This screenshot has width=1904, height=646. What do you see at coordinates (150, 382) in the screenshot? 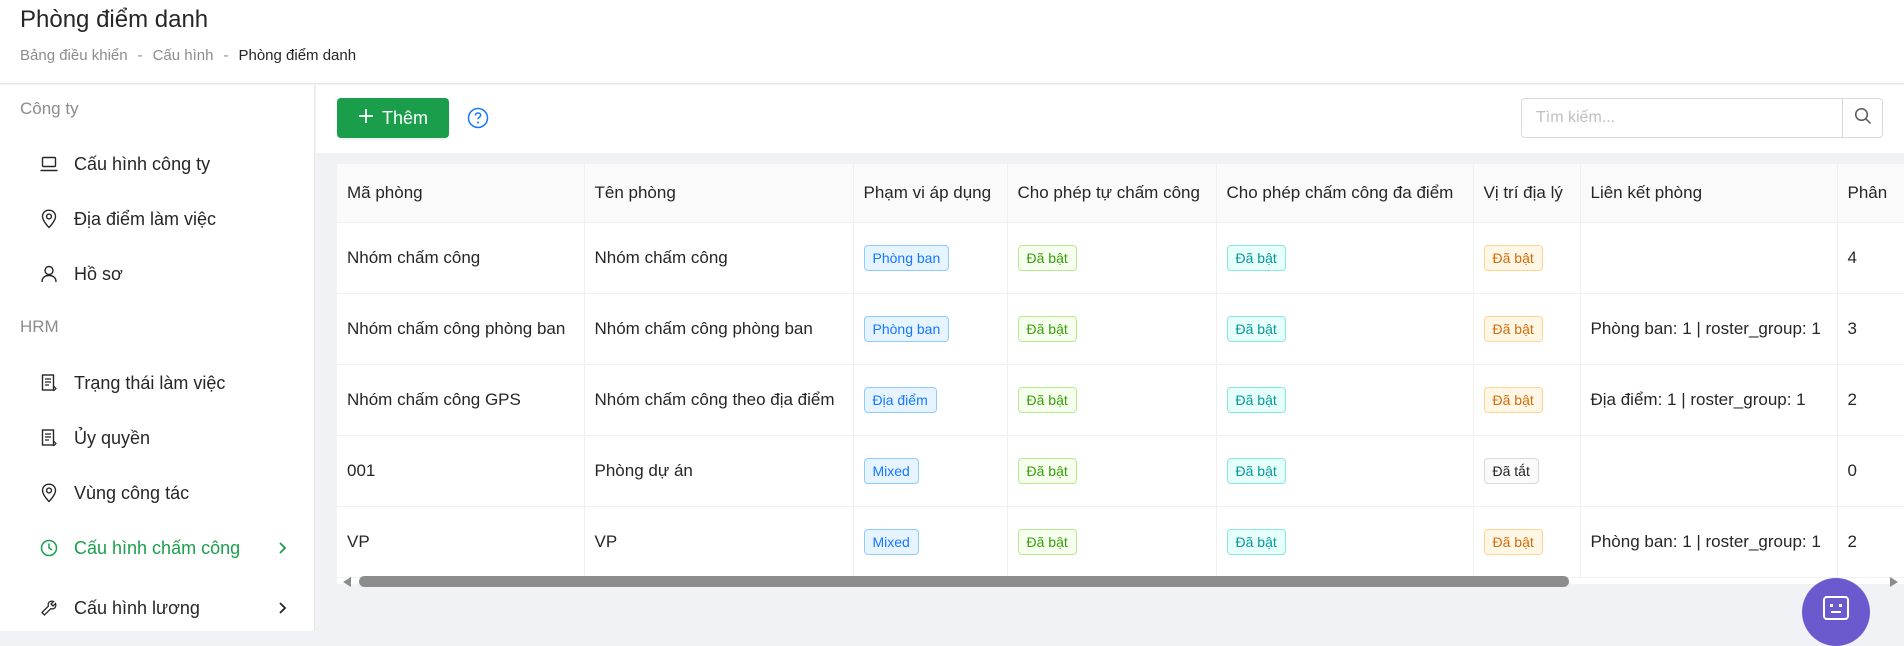
I see `sidebar-item-label: Trạng thái làm việc` at bounding box center [150, 382].